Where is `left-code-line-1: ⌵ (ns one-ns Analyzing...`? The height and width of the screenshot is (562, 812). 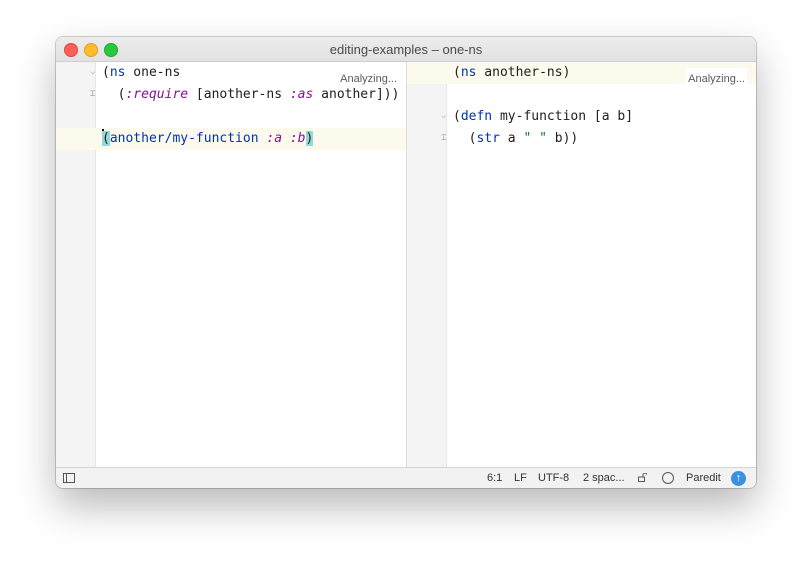 left-code-line-1: ⌵ (ns one-ns Analyzing... is located at coordinates (231, 73).